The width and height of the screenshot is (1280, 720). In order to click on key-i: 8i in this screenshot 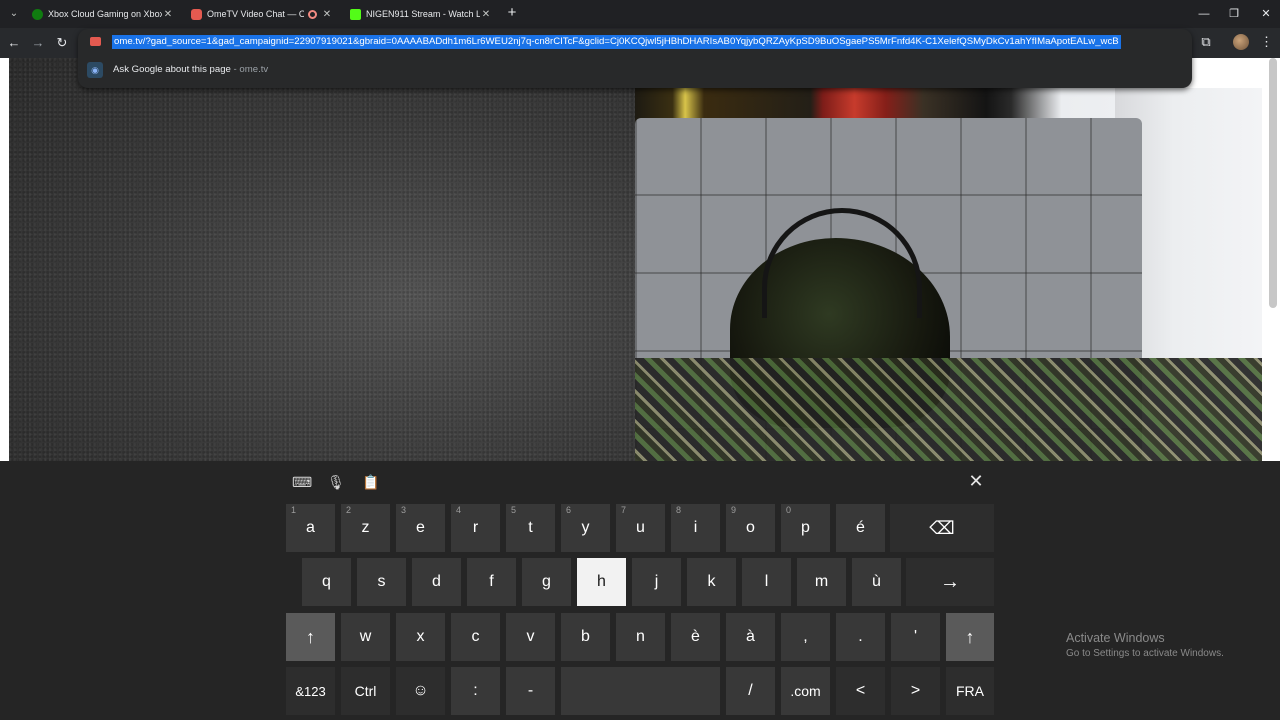, I will do `click(695, 528)`.